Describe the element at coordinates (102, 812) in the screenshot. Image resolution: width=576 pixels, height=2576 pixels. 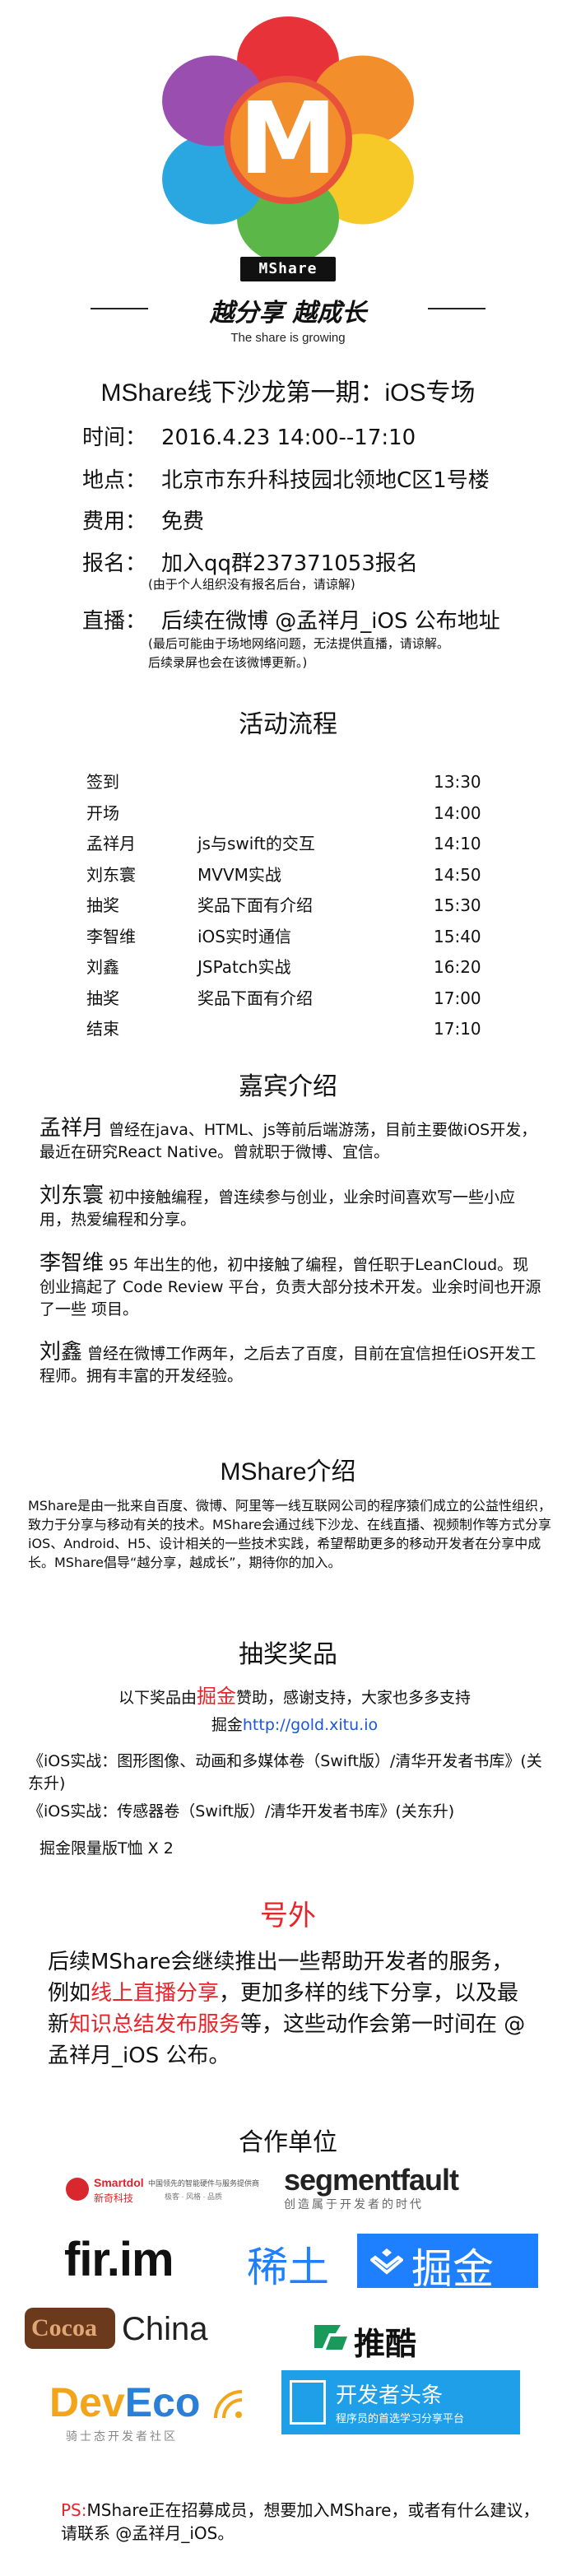
I see `schedule-speaker: 开场` at that location.